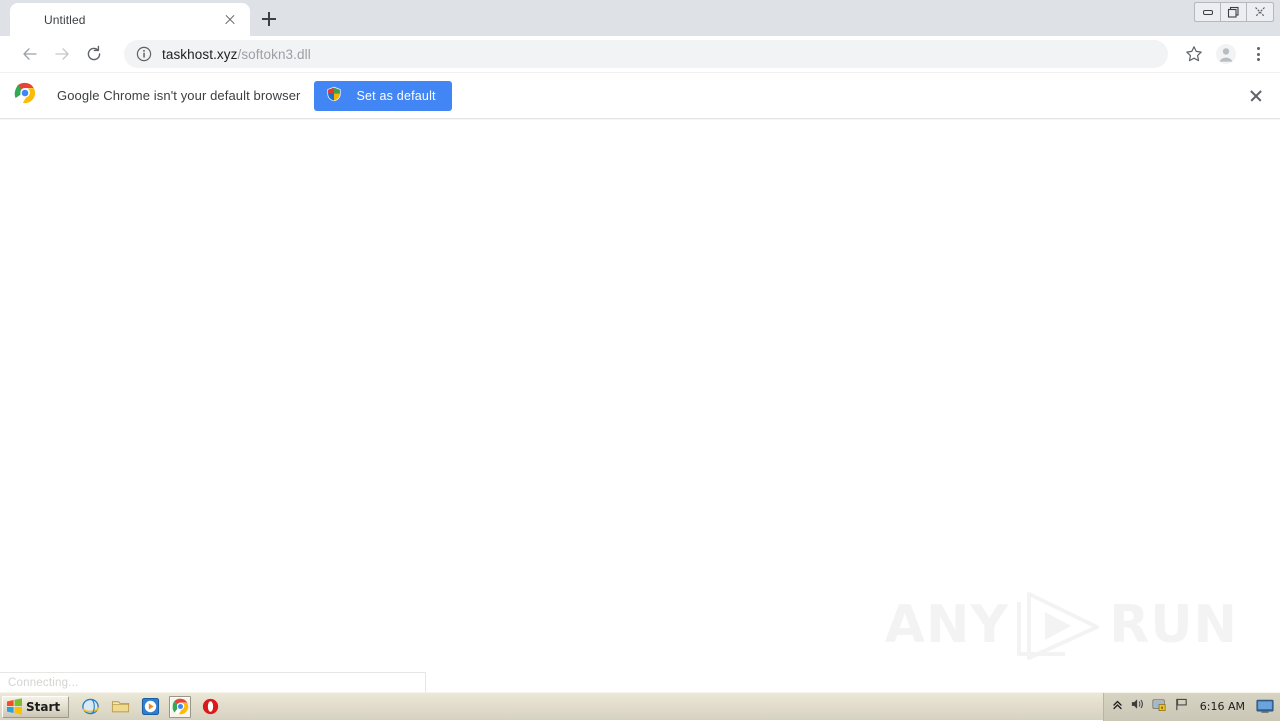 This screenshot has width=1280, height=721. What do you see at coordinates (269, 19) in the screenshot?
I see `new-tab-button` at bounding box center [269, 19].